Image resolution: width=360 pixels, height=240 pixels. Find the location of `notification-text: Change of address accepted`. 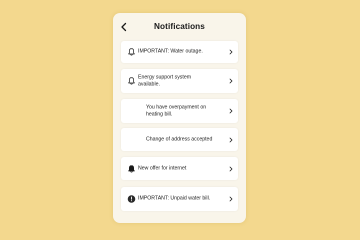

notification-text: Change of address accepted is located at coordinates (179, 139).